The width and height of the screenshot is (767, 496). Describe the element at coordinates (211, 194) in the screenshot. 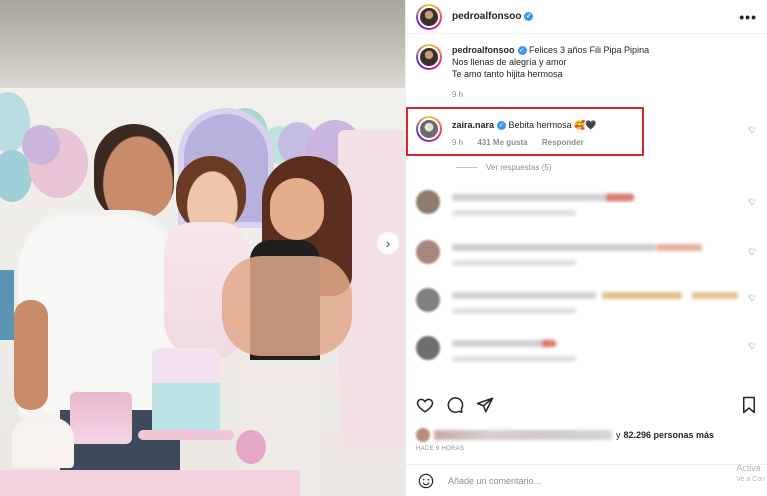

I see `girl-head` at that location.